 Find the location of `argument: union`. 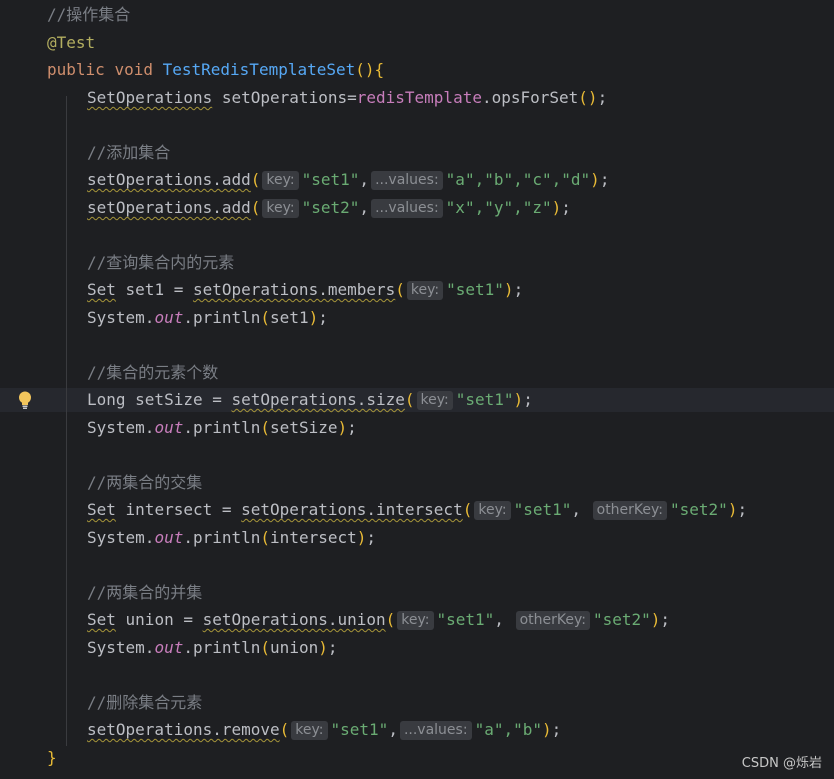

argument: union is located at coordinates (294, 647).